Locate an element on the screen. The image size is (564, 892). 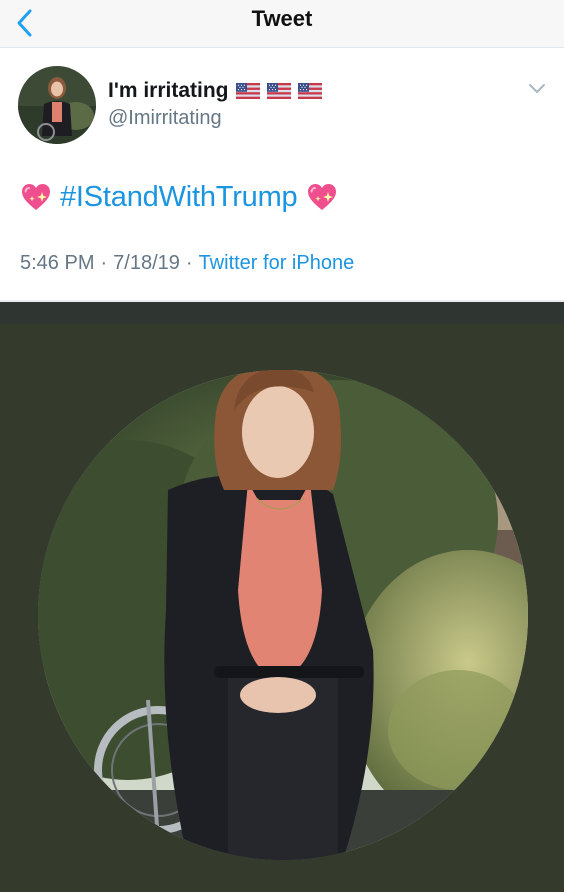
display-name: I'm irritating is located at coordinates (168, 91).